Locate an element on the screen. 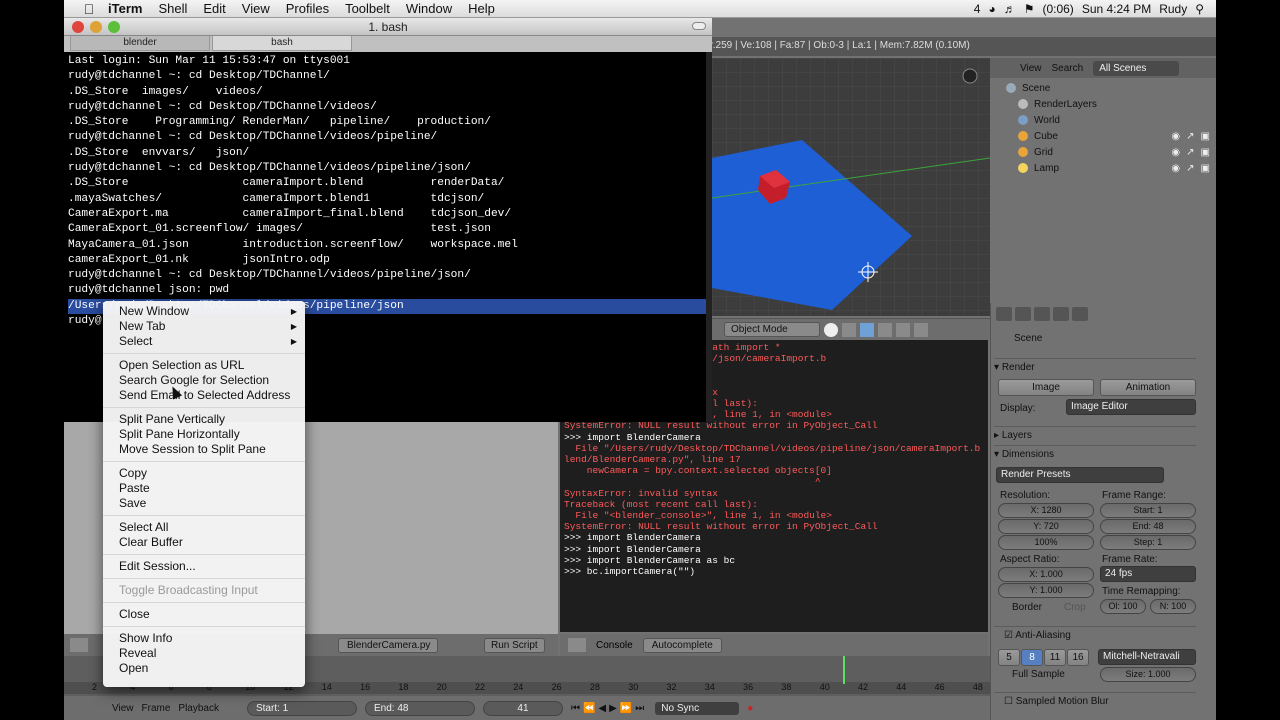 The image size is (1280, 720). clock: Sun 4:24 PM is located at coordinates (1116, 9).